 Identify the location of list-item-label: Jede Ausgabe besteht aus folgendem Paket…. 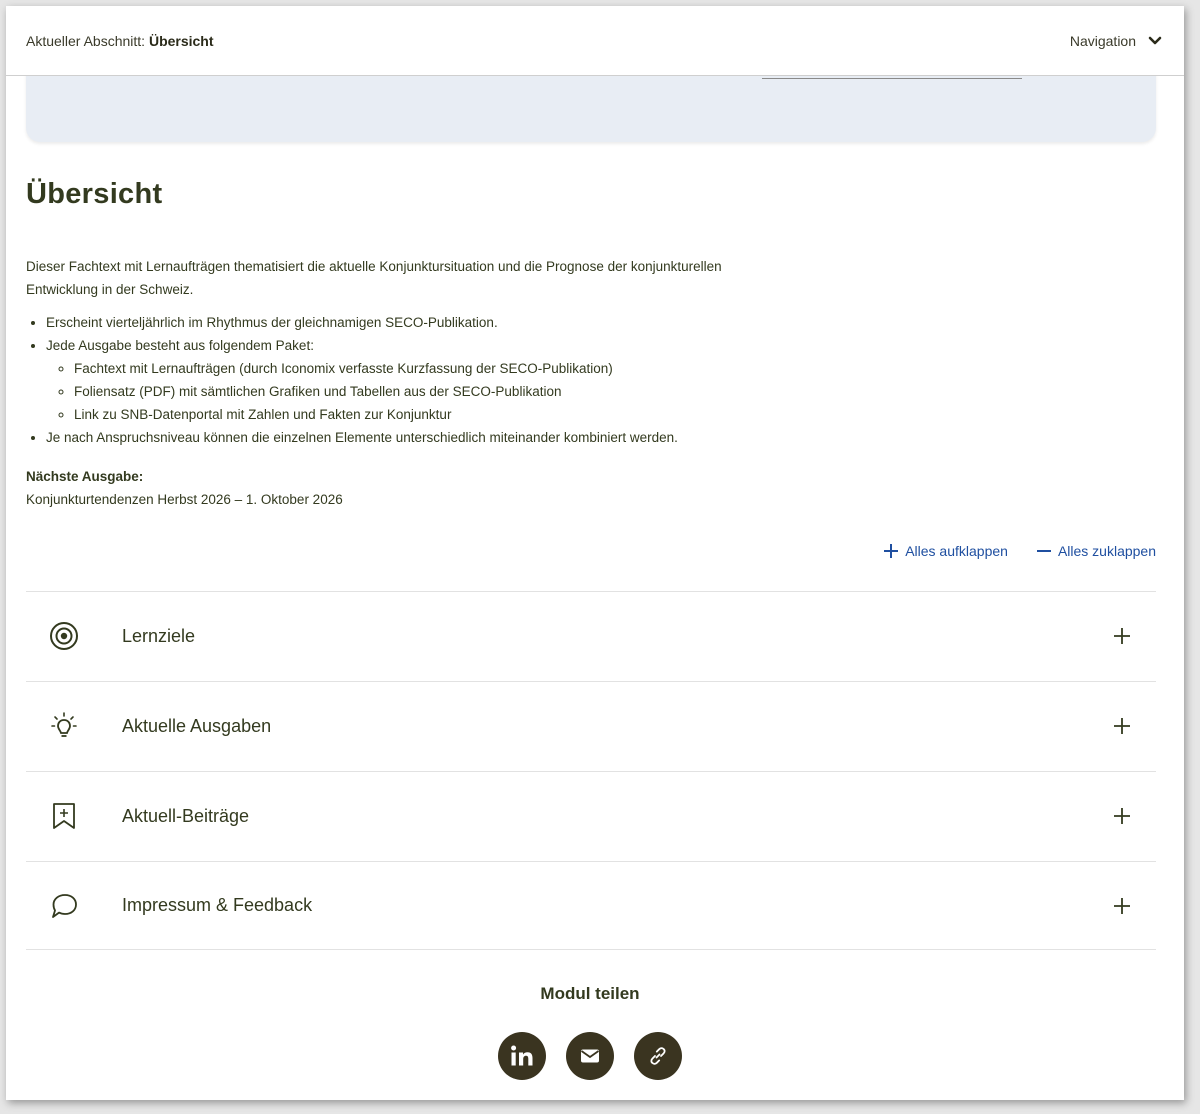
(180, 345).